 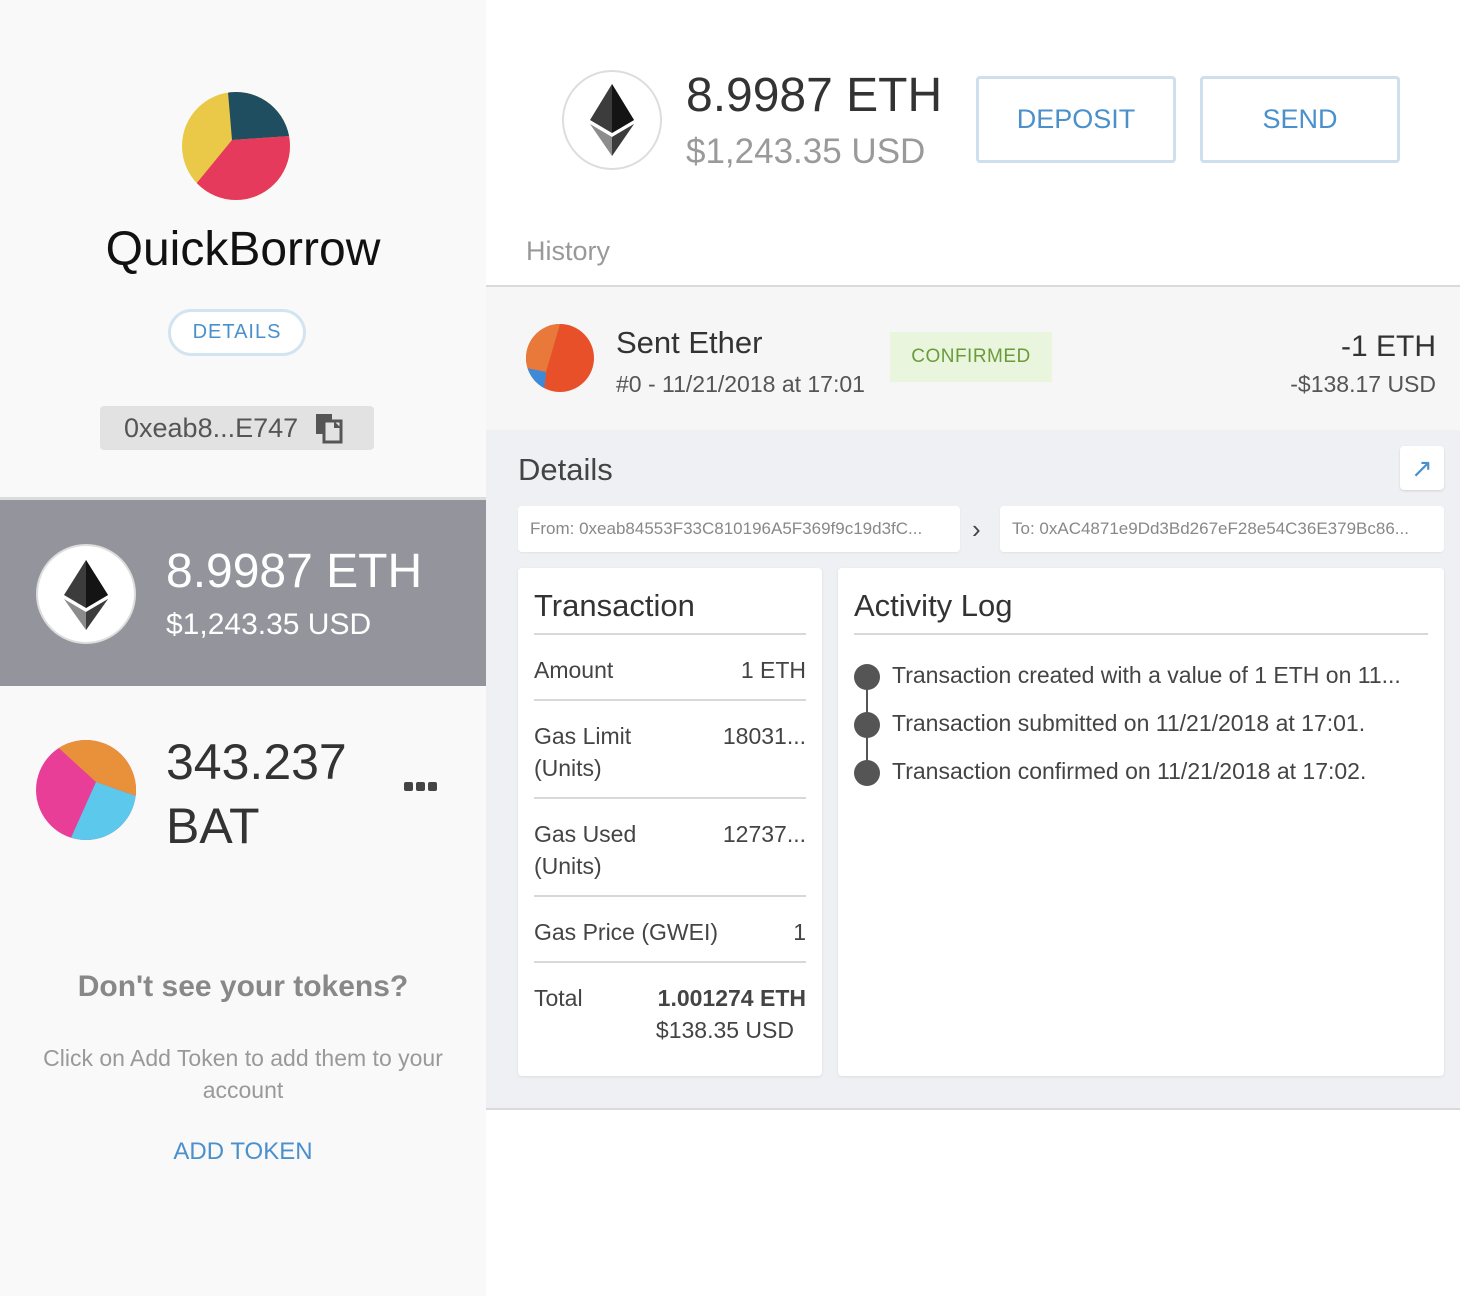 What do you see at coordinates (243, 986) in the screenshot?
I see `empty-state-title: Don't see your tokens?` at bounding box center [243, 986].